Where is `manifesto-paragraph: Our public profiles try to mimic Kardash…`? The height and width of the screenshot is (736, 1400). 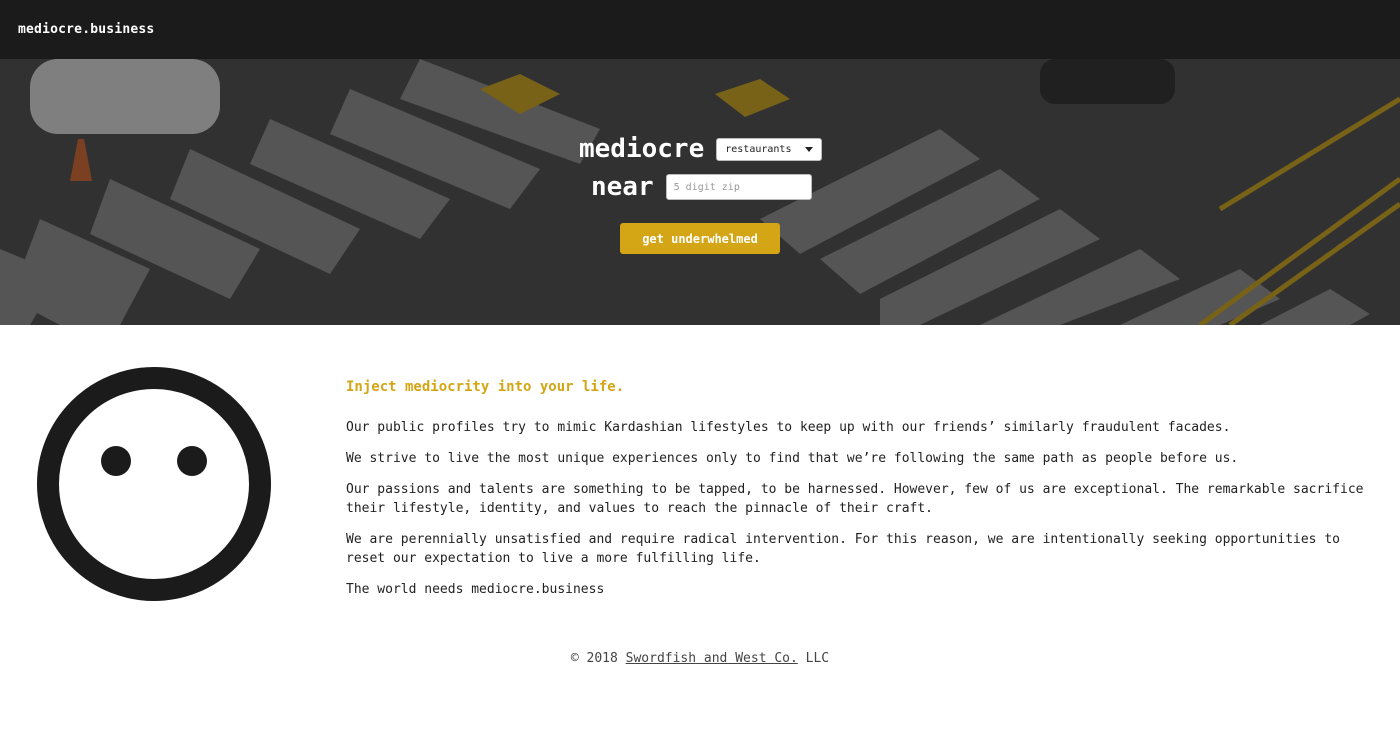 manifesto-paragraph: Our public profiles try to mimic Kardash… is located at coordinates (788, 427).